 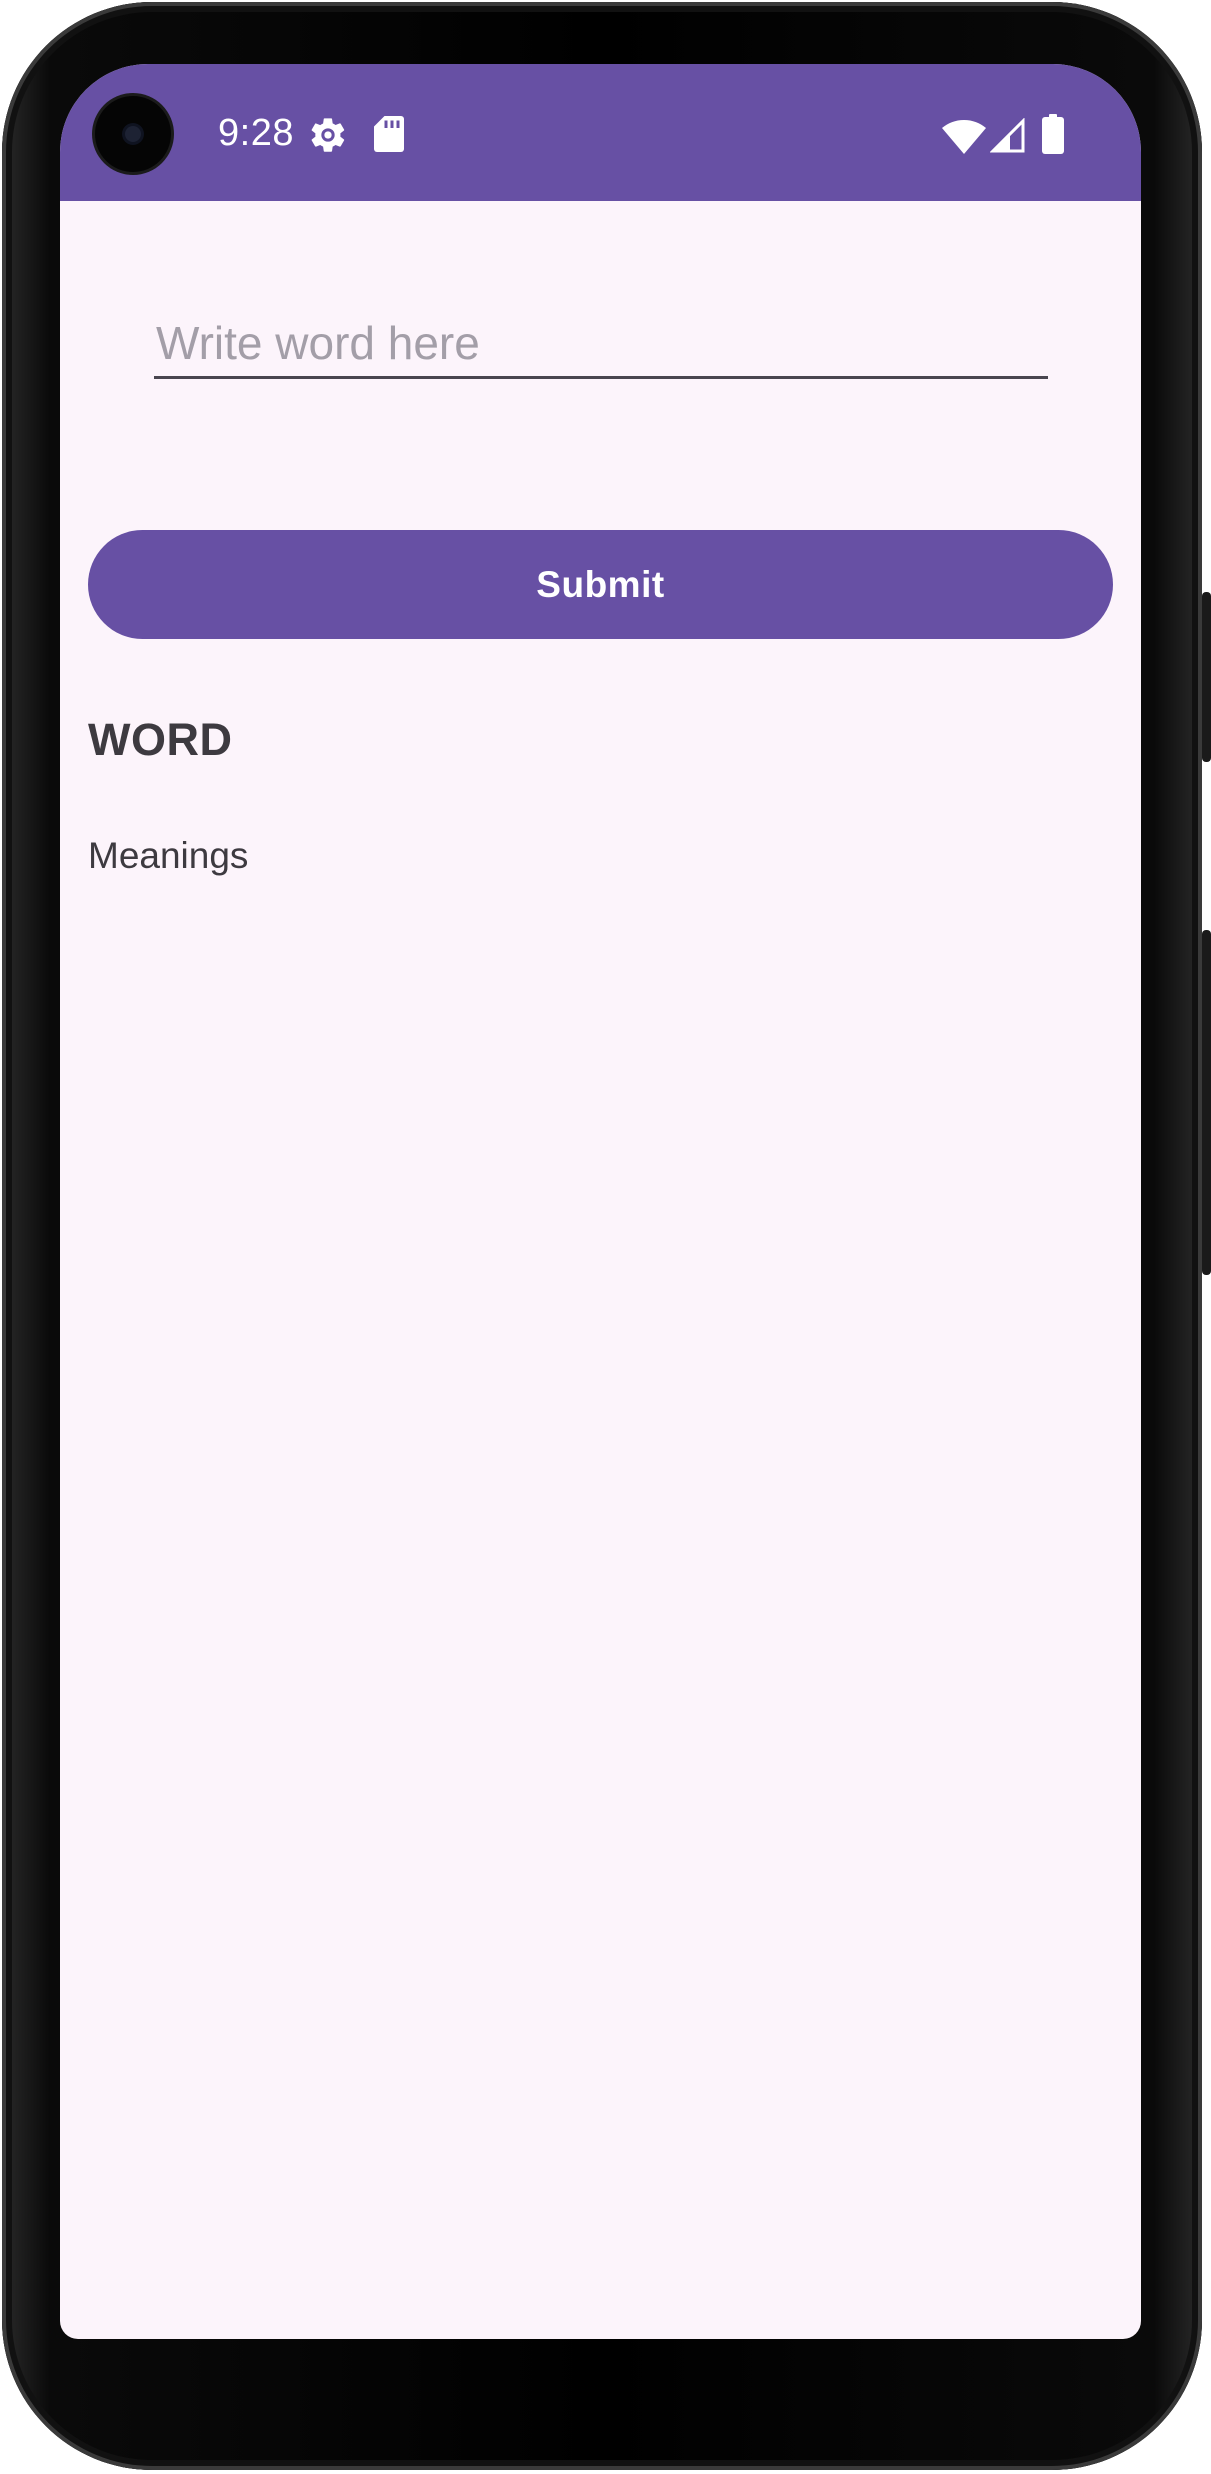 What do you see at coordinates (133, 134) in the screenshot?
I see `front-camera` at bounding box center [133, 134].